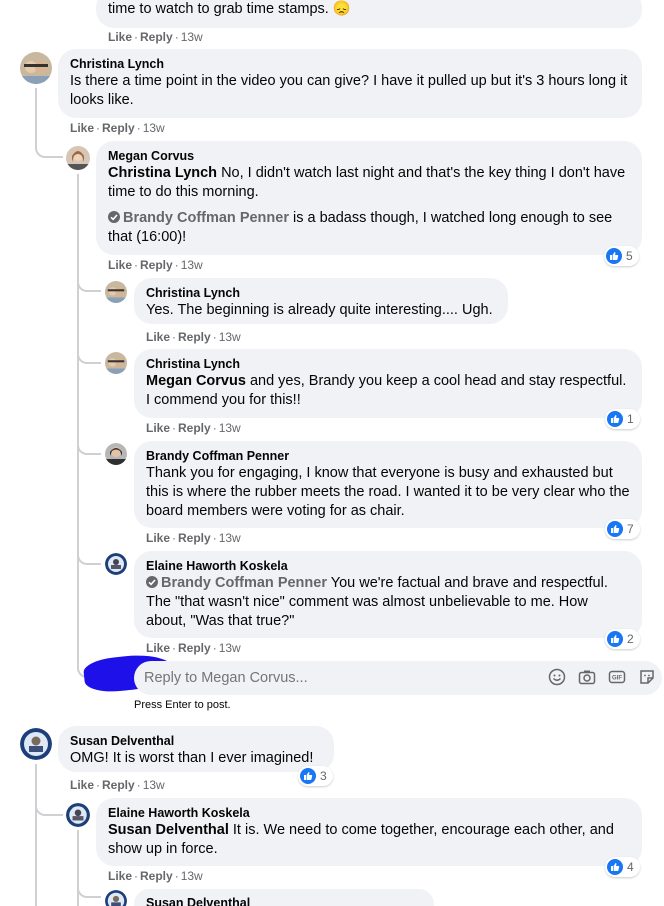 The height and width of the screenshot is (906, 664). I want to click on mention-link: Christina Lynch, so click(162, 173).